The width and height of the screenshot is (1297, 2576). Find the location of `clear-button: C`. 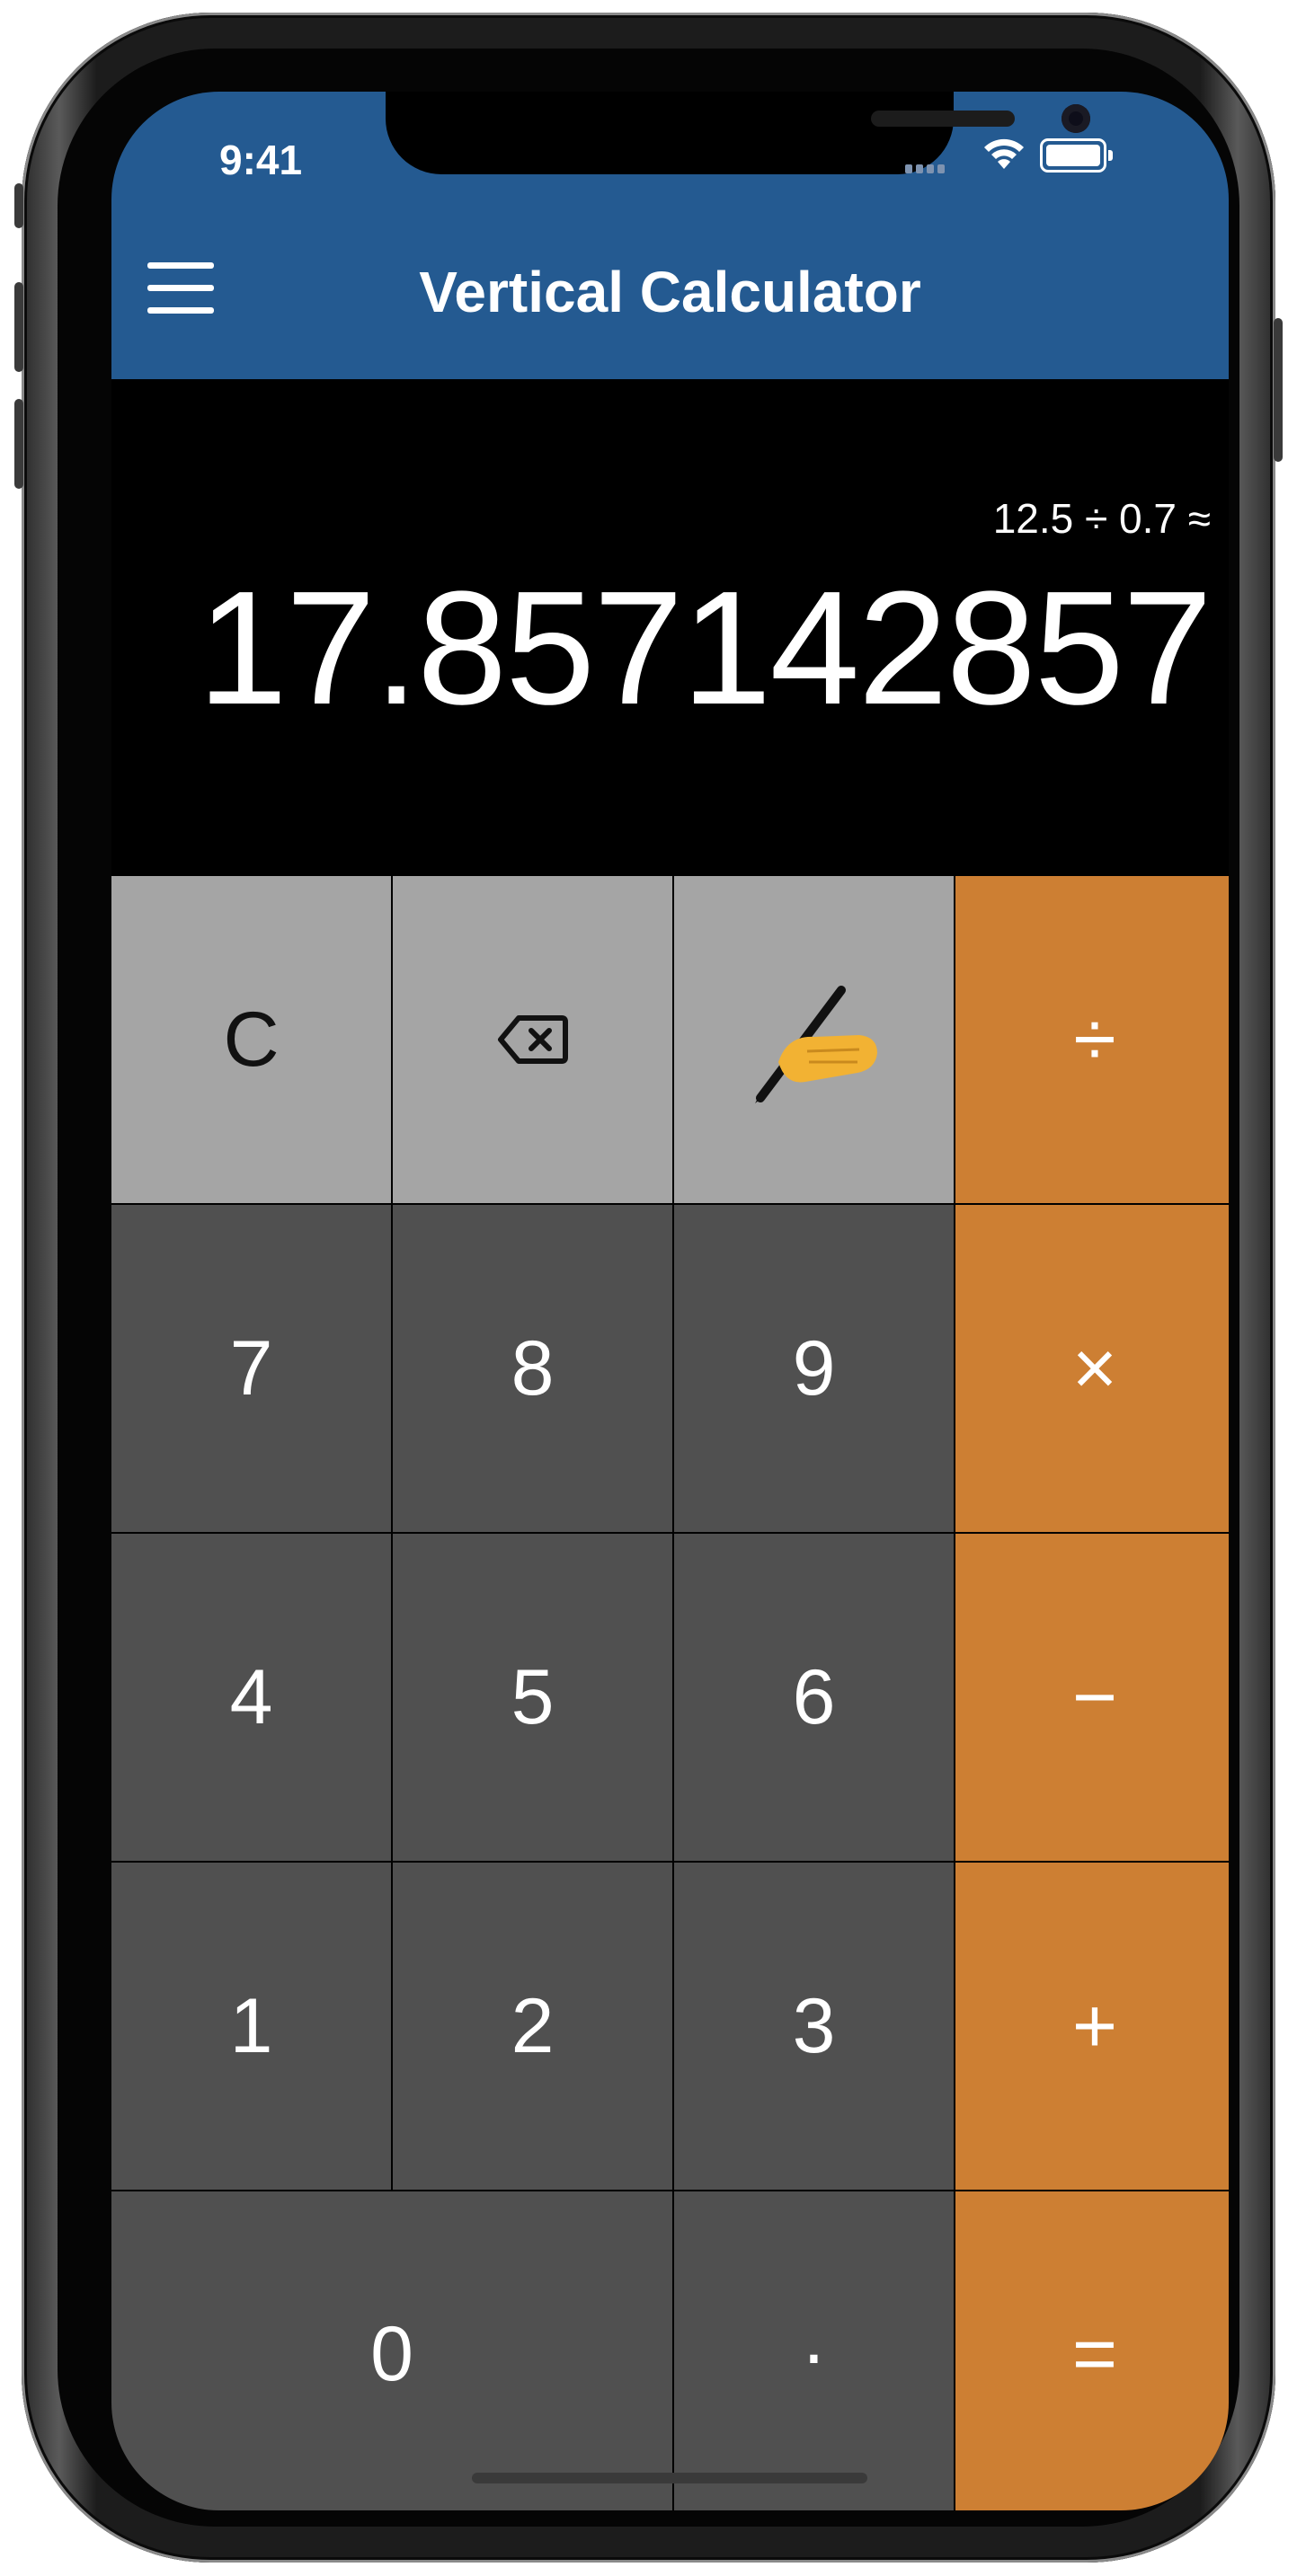

clear-button: C is located at coordinates (251, 1040).